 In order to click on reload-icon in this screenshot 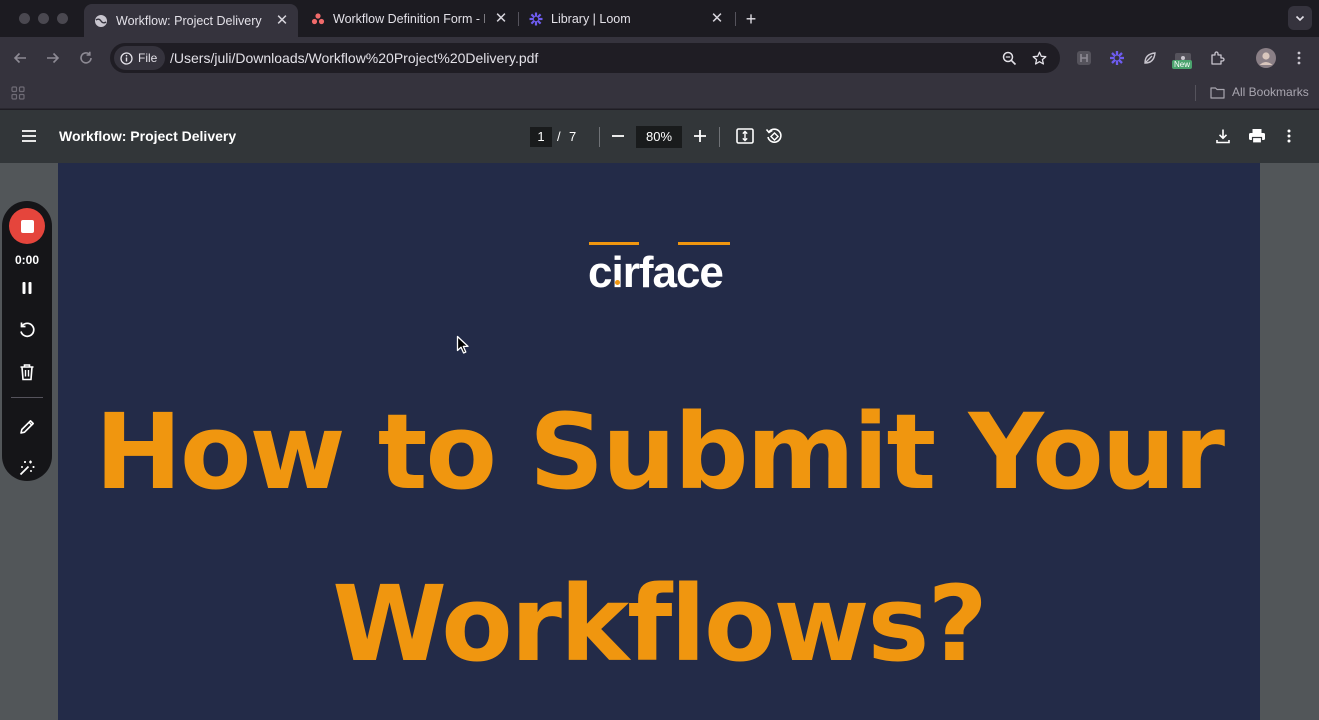, I will do `click(86, 57)`.